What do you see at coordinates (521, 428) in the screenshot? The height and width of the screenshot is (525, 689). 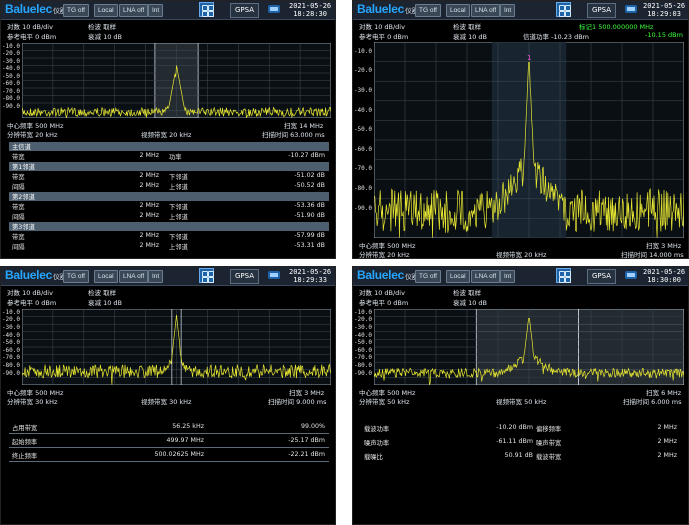 I see `table-row: 载波功率 -10.20 dBm 偏移频率 2 MHz` at bounding box center [521, 428].